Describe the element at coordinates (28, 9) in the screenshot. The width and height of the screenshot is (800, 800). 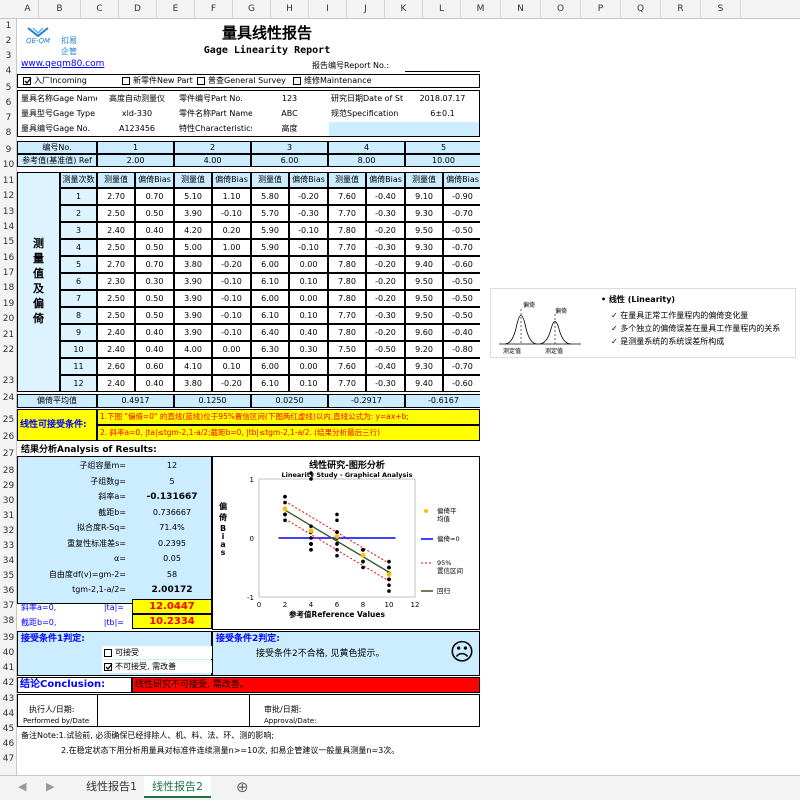
I see `column-header-a: A` at that location.